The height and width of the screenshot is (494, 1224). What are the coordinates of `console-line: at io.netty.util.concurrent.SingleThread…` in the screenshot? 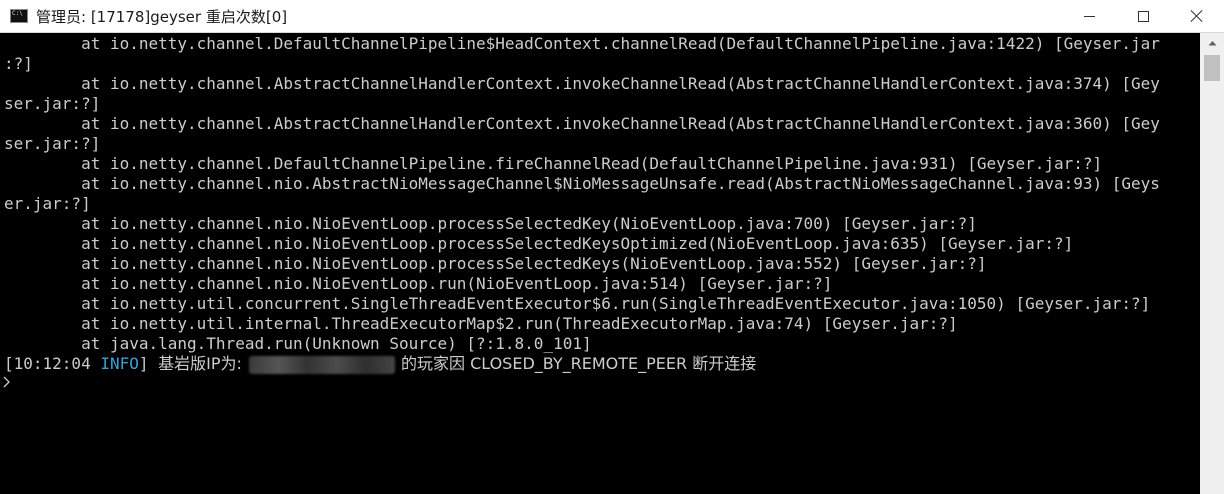 It's located at (577, 303).